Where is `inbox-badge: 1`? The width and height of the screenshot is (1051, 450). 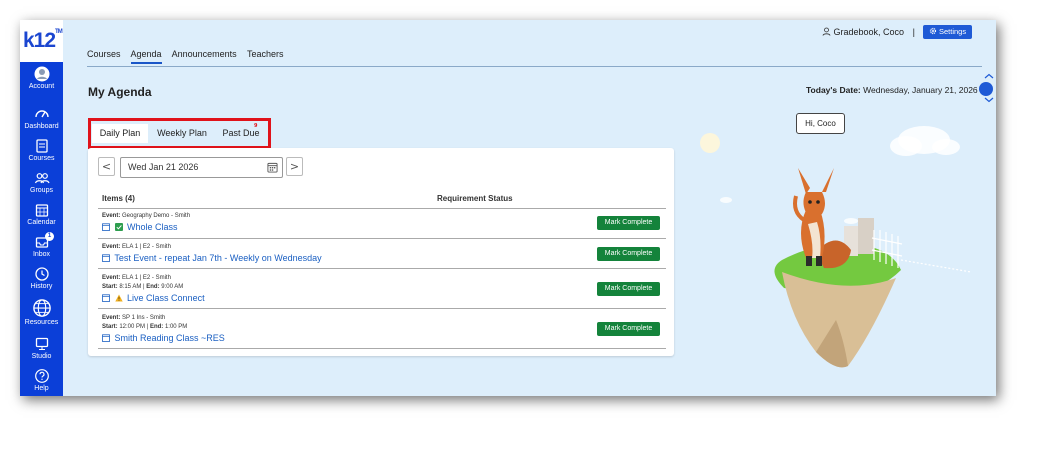
inbox-badge: 1 is located at coordinates (49, 236).